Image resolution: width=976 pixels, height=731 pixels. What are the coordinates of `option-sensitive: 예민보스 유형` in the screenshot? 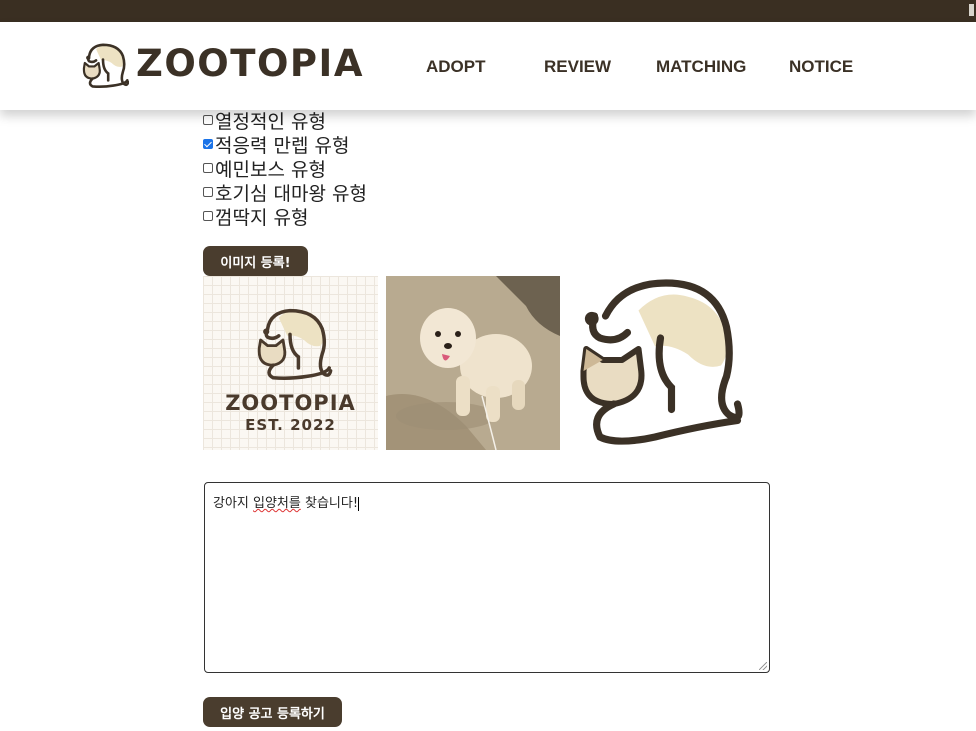 It's located at (285, 168).